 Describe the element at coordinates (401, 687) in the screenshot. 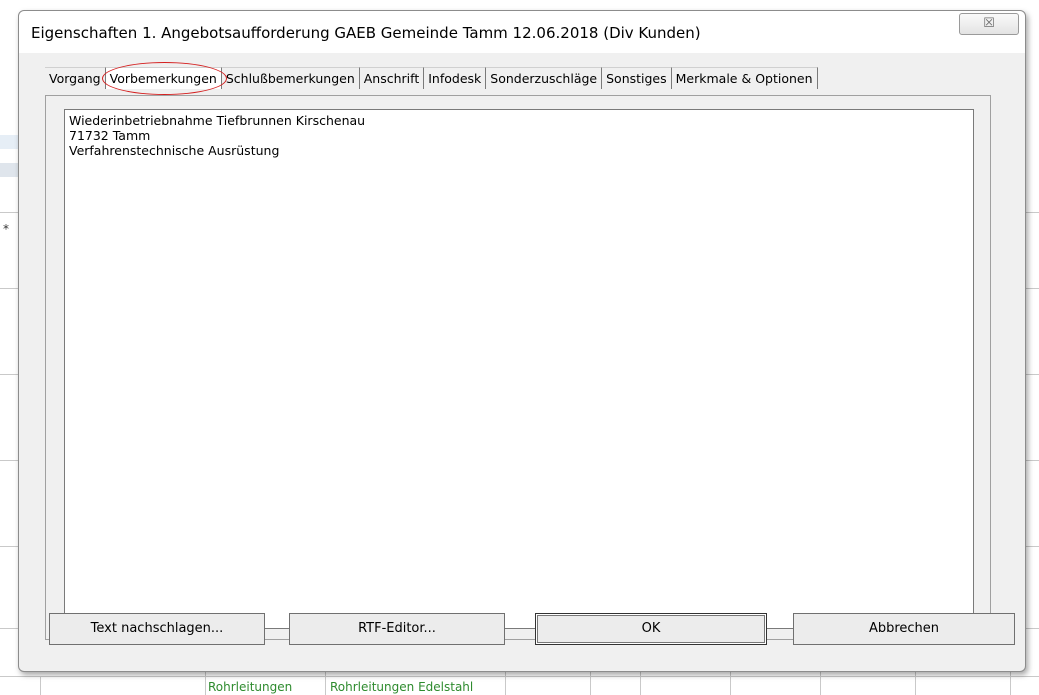

I see `bg-cell: Rohrleitungen Edelstahl` at that location.